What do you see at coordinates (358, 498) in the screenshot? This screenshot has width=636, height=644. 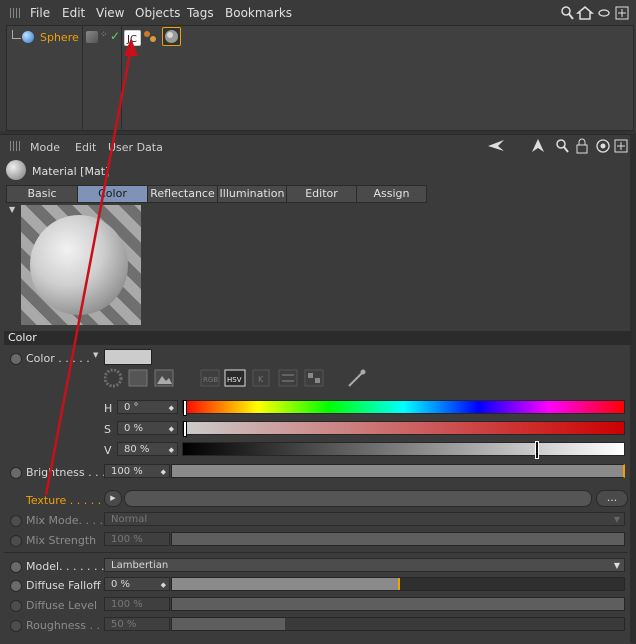 I see `texture-slot` at bounding box center [358, 498].